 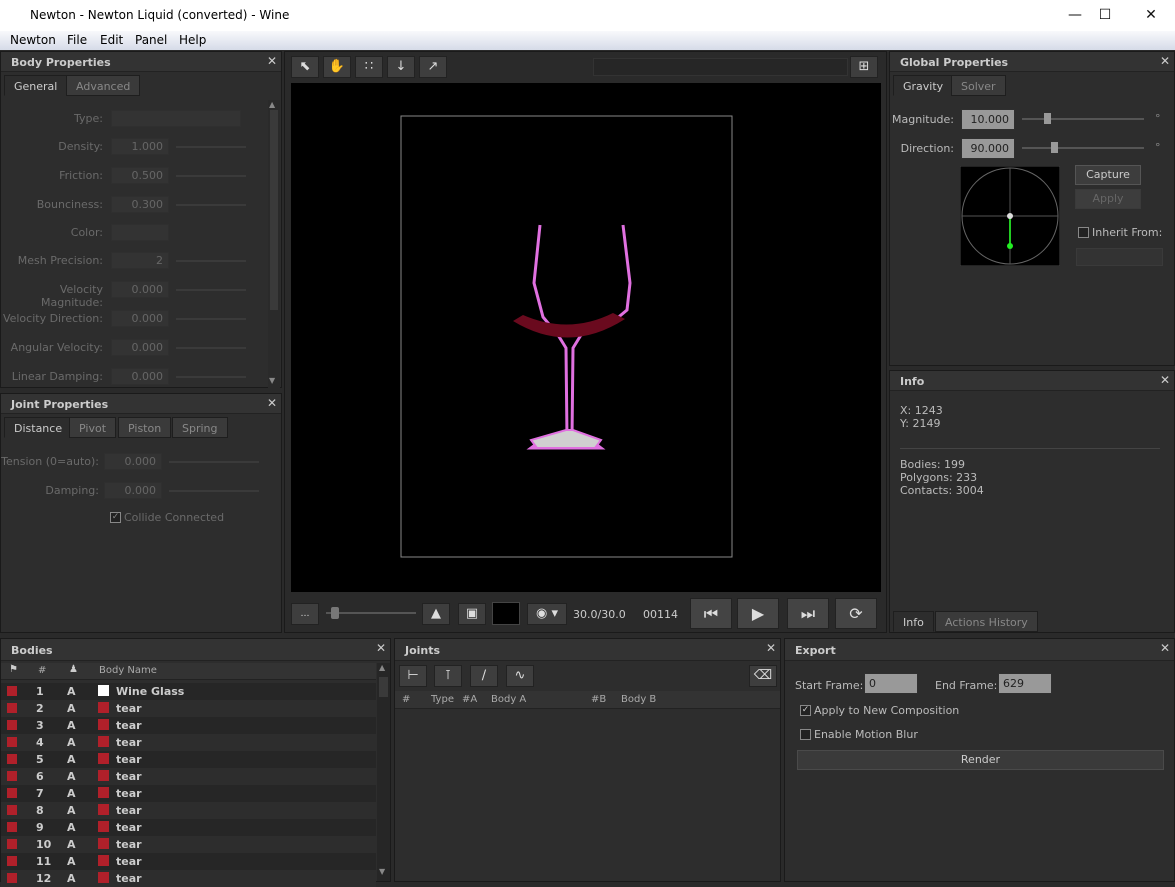 What do you see at coordinates (711, 613) in the screenshot?
I see `rewind-icon: ⏮` at bounding box center [711, 613].